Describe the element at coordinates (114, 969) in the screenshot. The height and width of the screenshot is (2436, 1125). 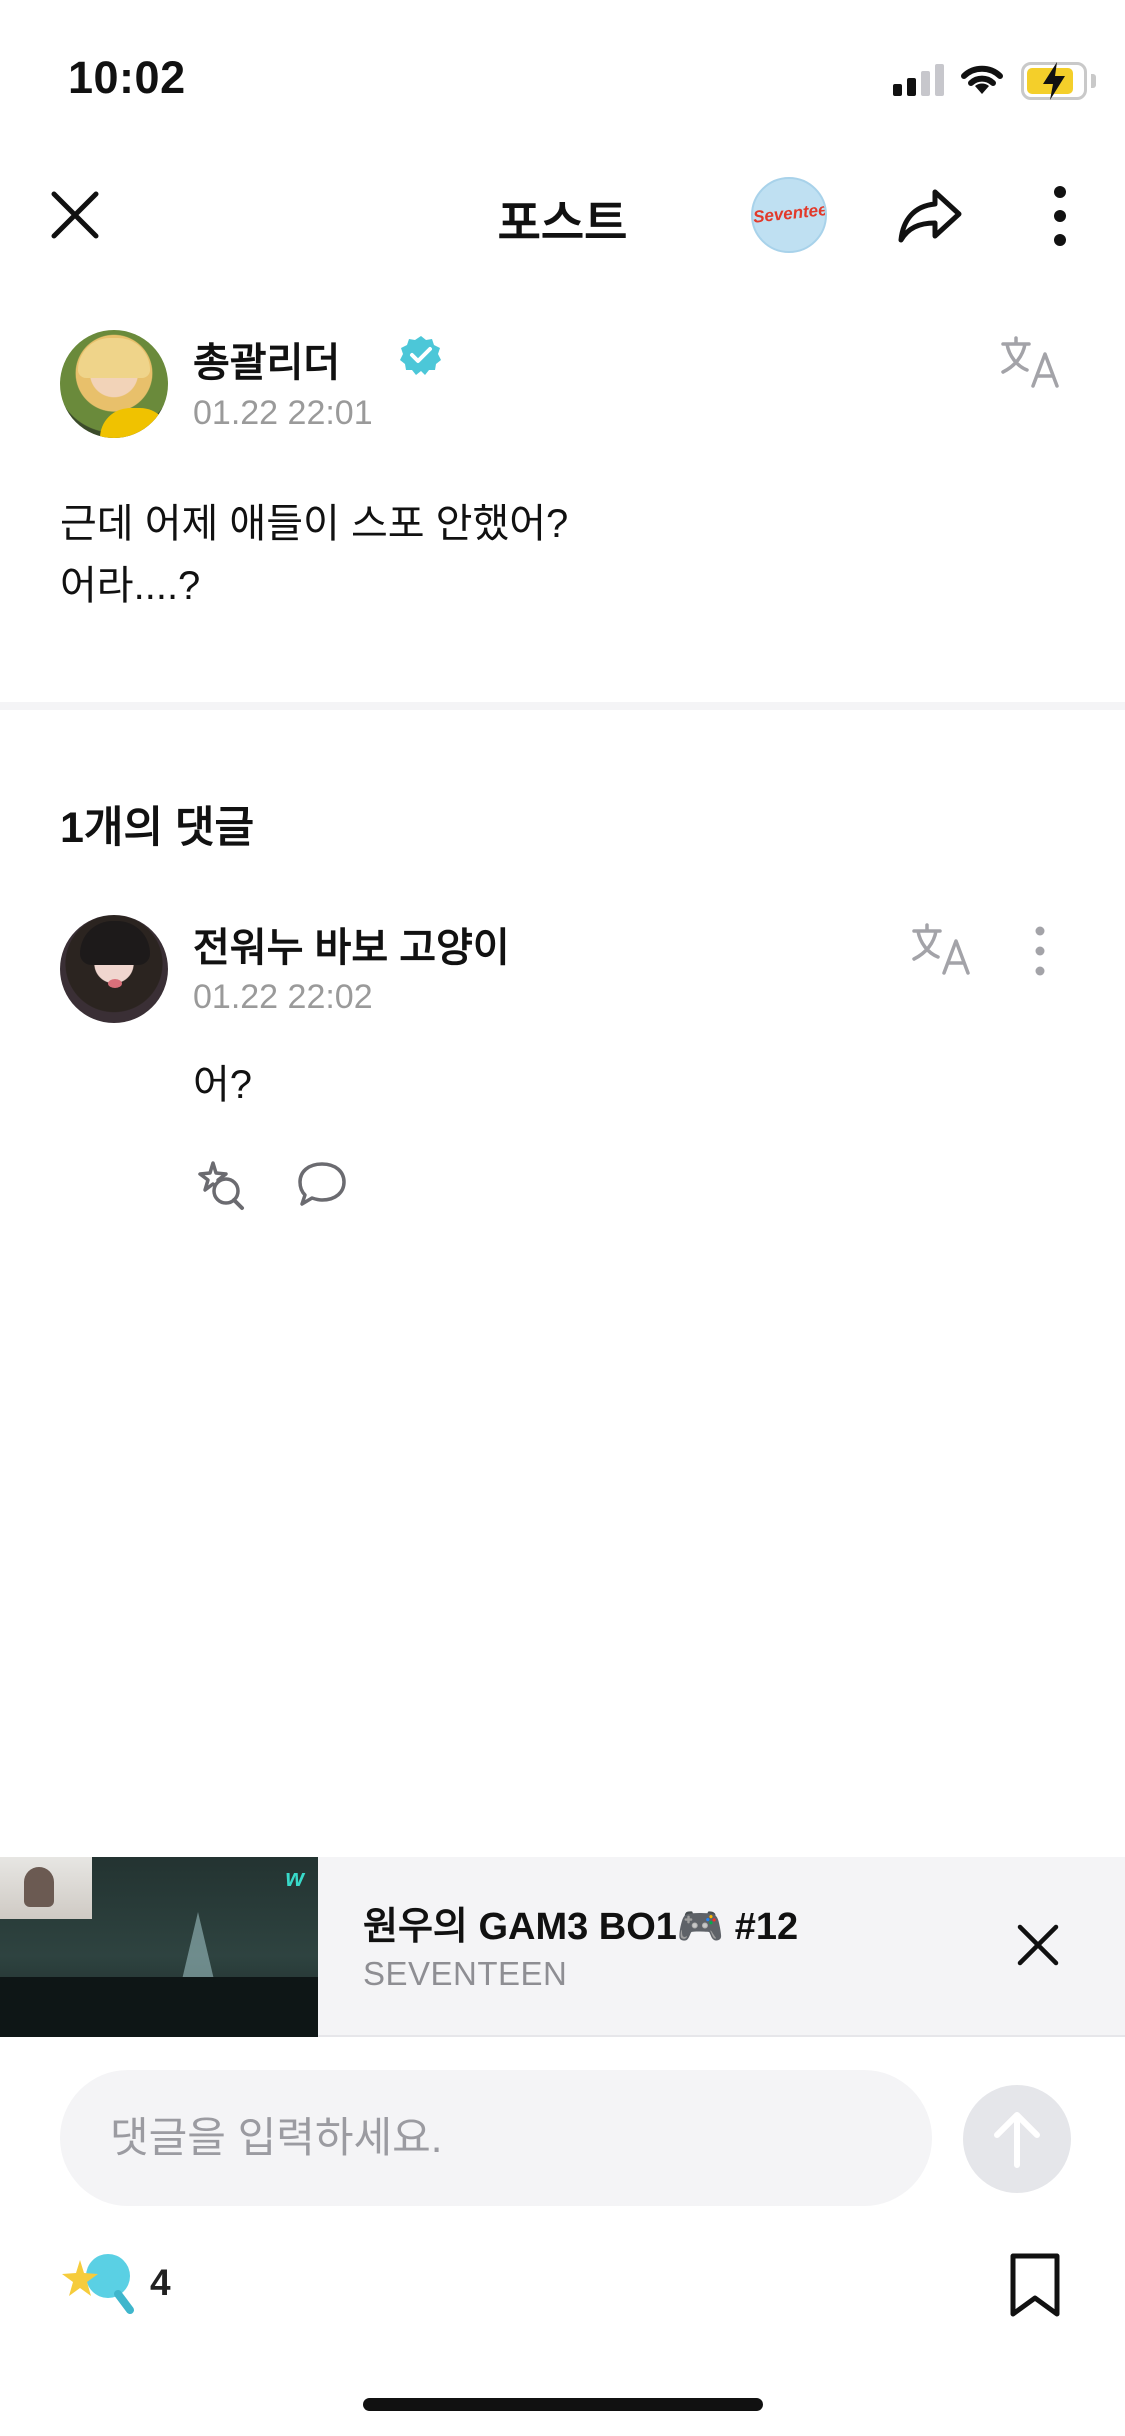
I see `commenter-avatar` at that location.